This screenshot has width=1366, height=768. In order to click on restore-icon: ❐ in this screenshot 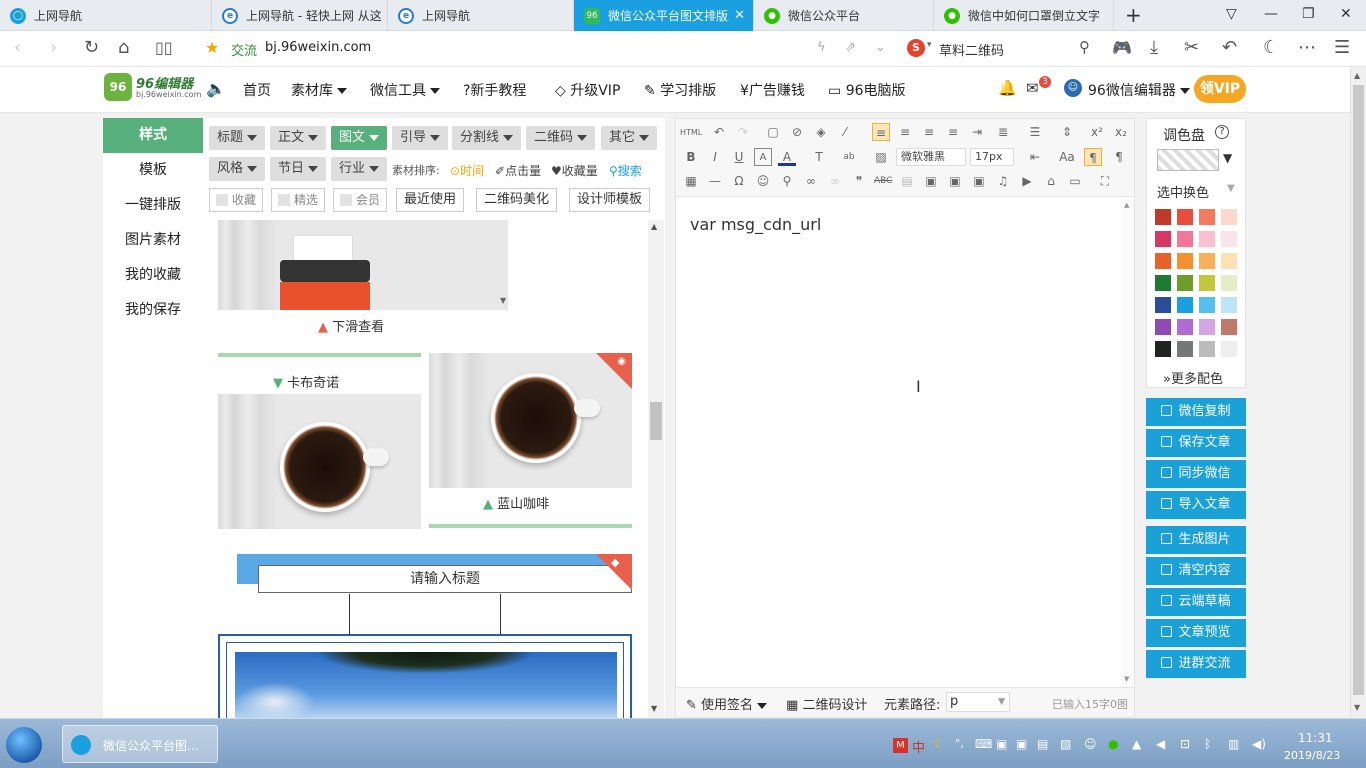, I will do `click(1308, 14)`.